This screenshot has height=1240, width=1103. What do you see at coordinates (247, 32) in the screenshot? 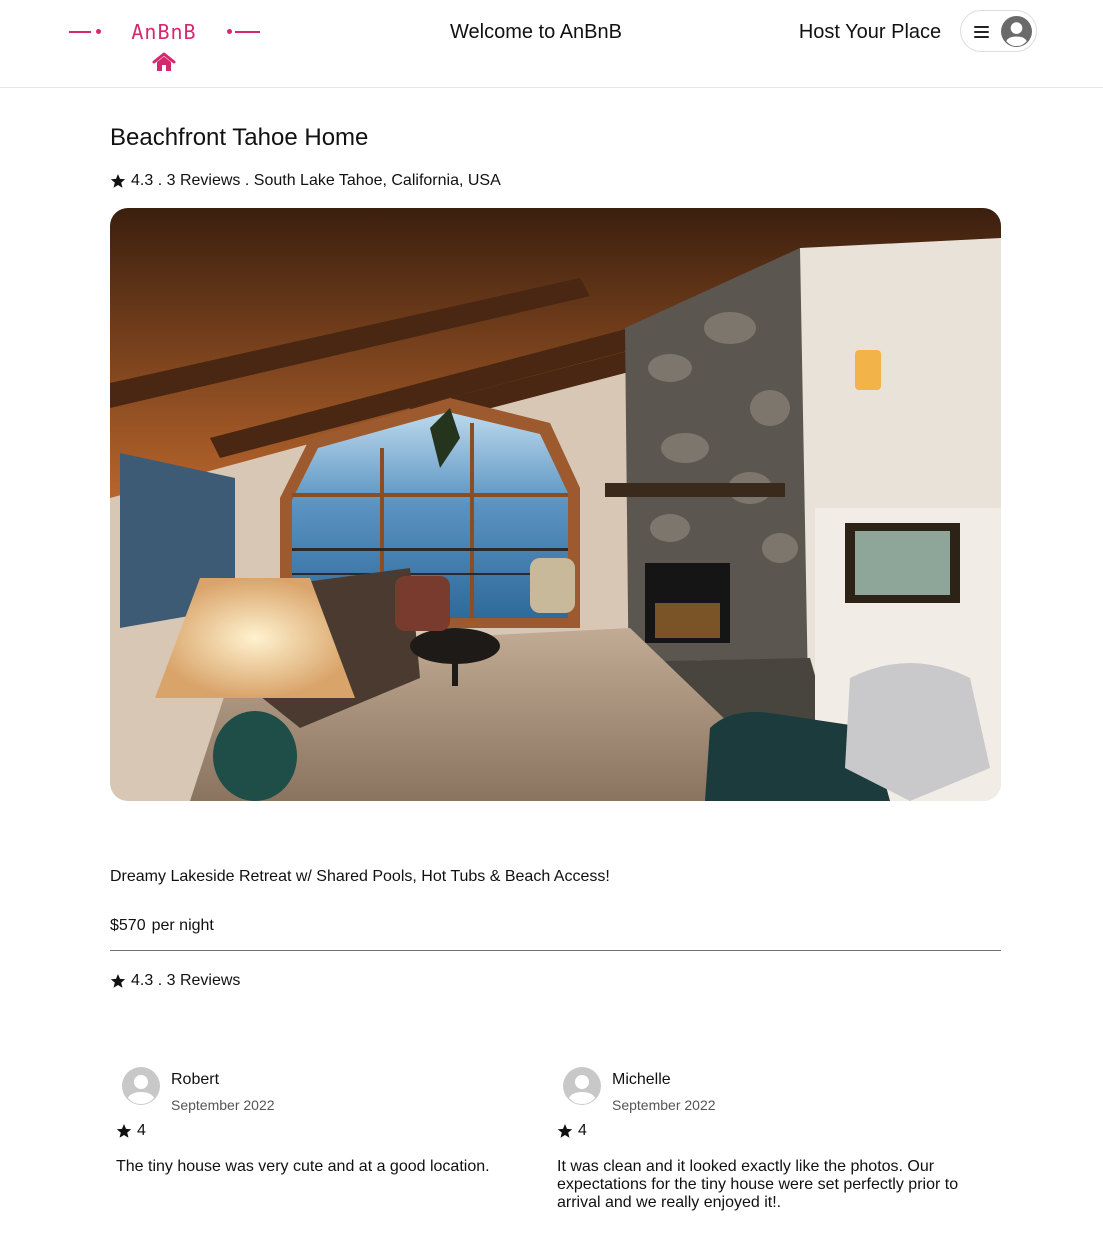
I see `logo-right-line` at bounding box center [247, 32].